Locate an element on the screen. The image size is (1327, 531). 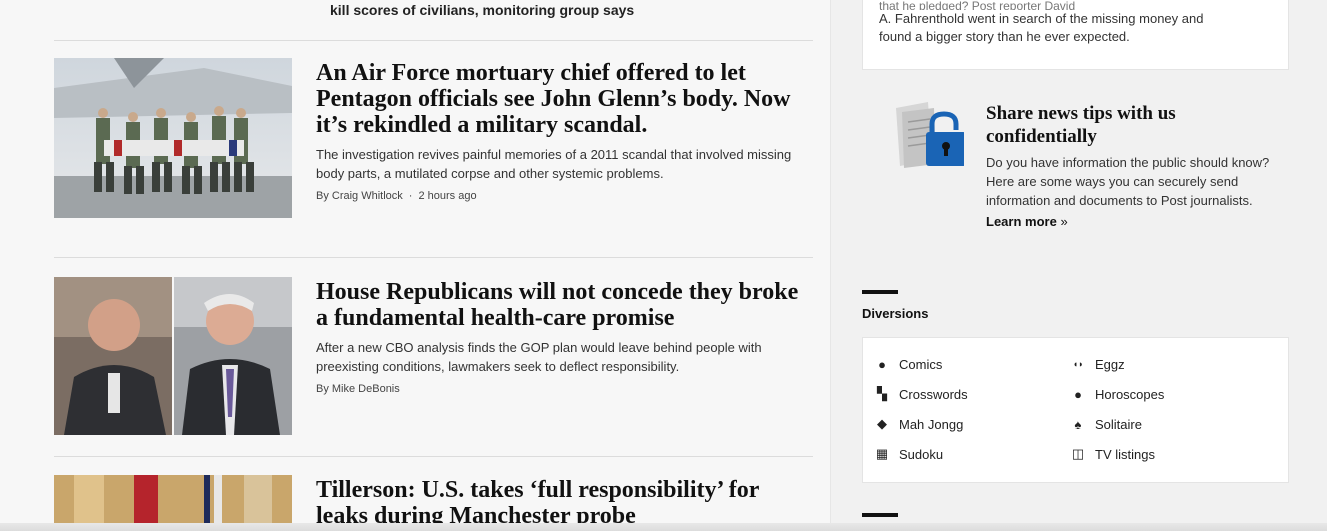
diversion-link-crosswords: ▚ Crosswords is located at coordinates (973, 394).